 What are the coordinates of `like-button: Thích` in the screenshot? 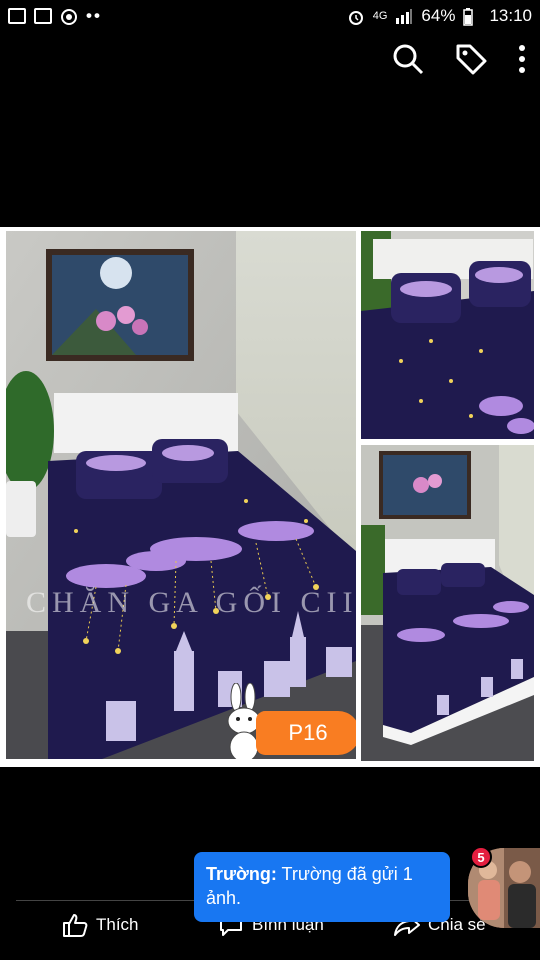 It's located at (100, 925).